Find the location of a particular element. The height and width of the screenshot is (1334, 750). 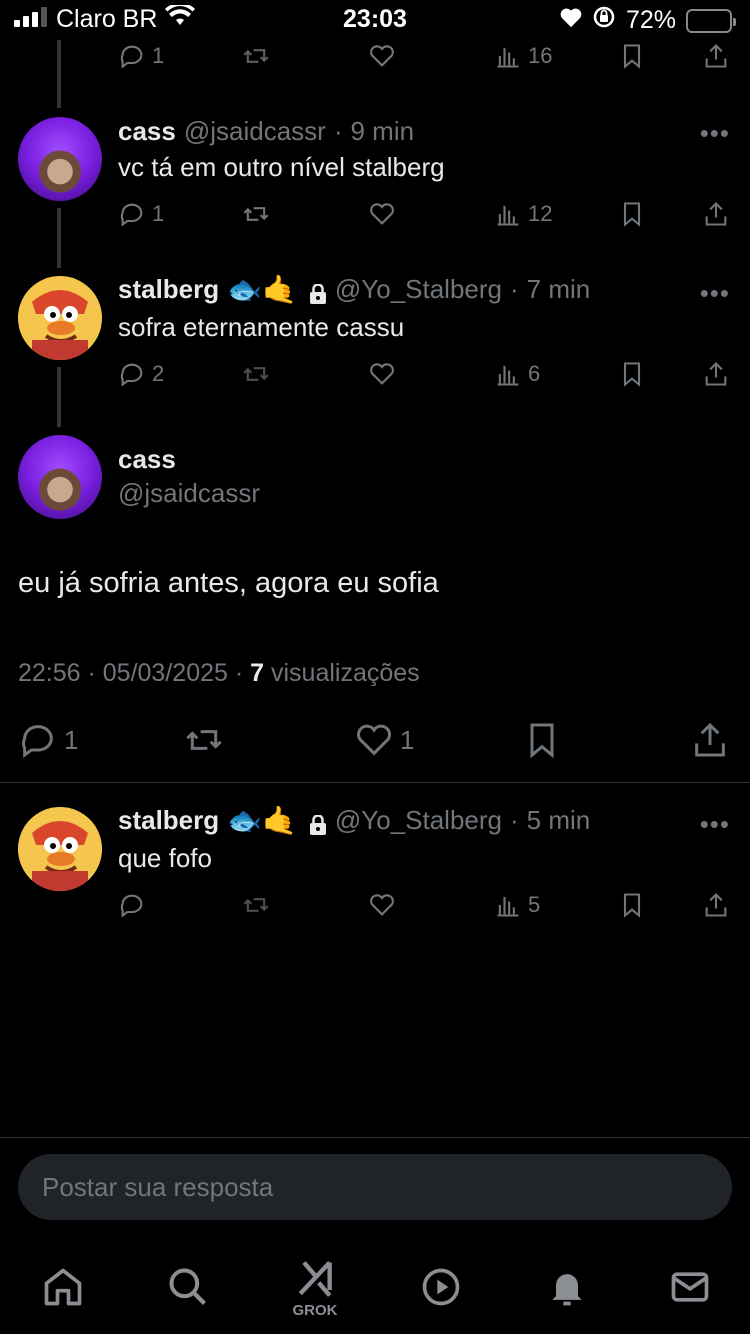

reply-header: stalberg 🐟🤙 @Yo_Stalberg · 5 min is located at coordinates (354, 820).